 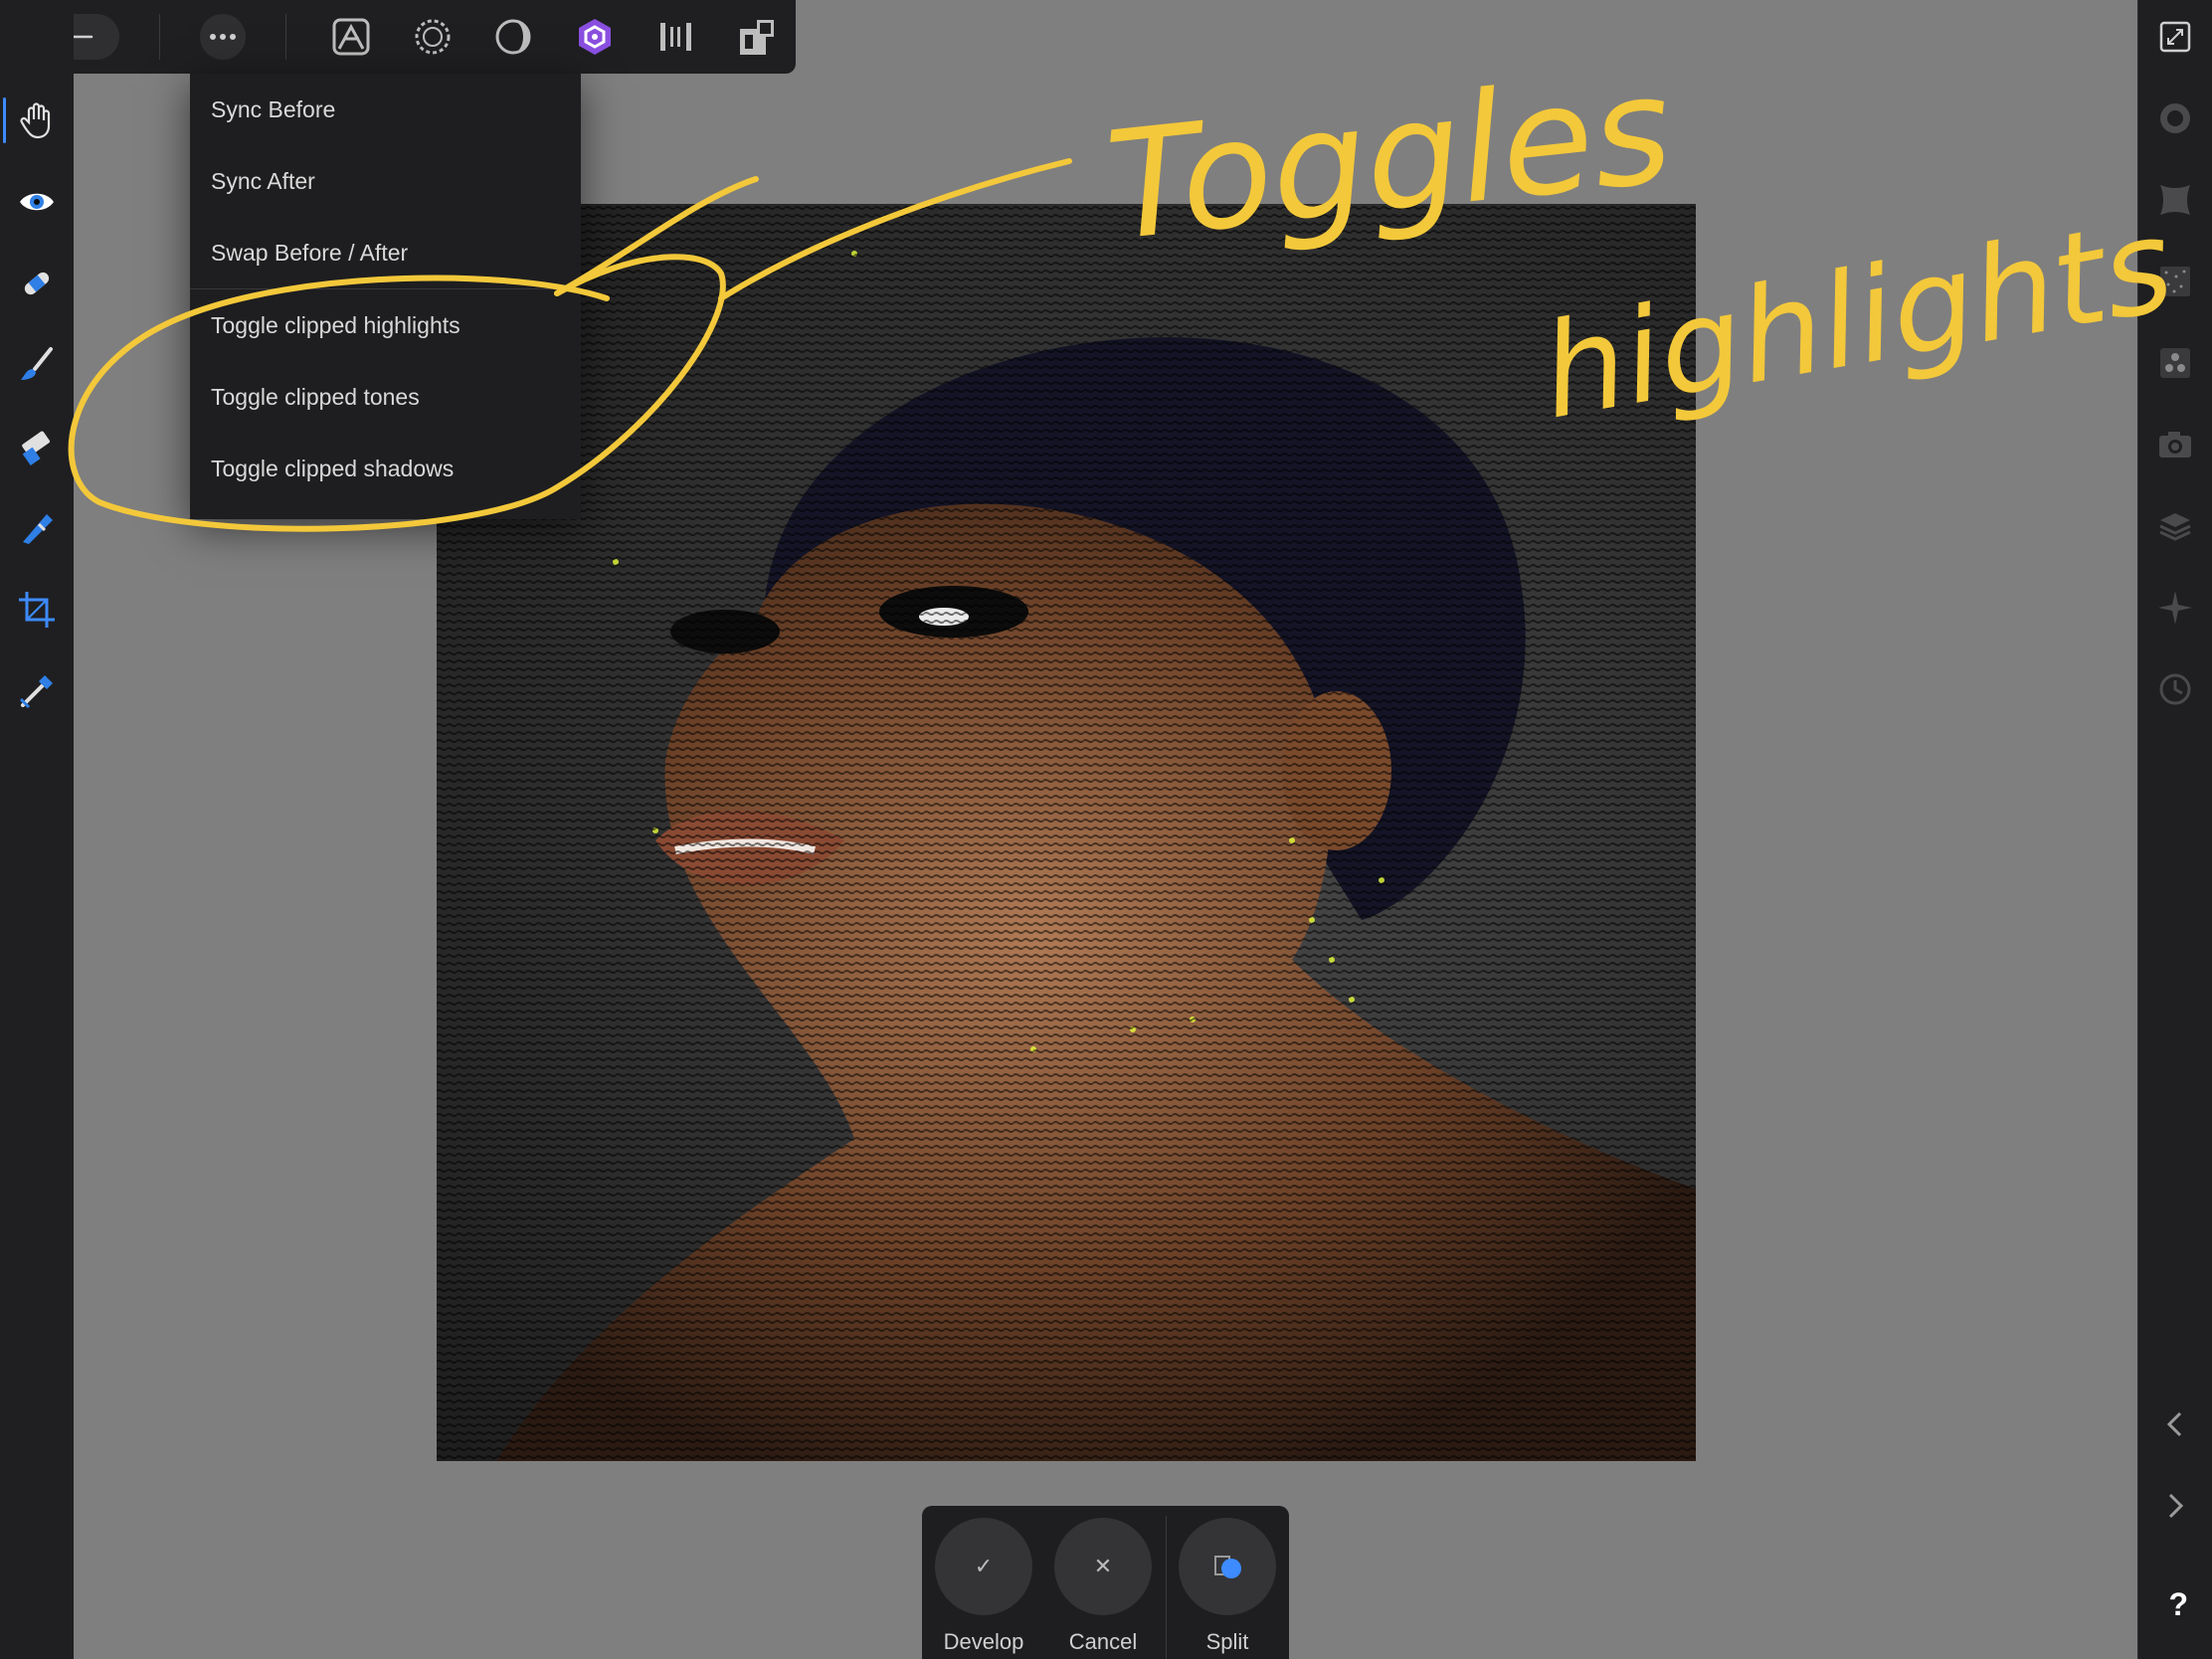 I want to click on basic-studio-button, so click(x=2175, y=118).